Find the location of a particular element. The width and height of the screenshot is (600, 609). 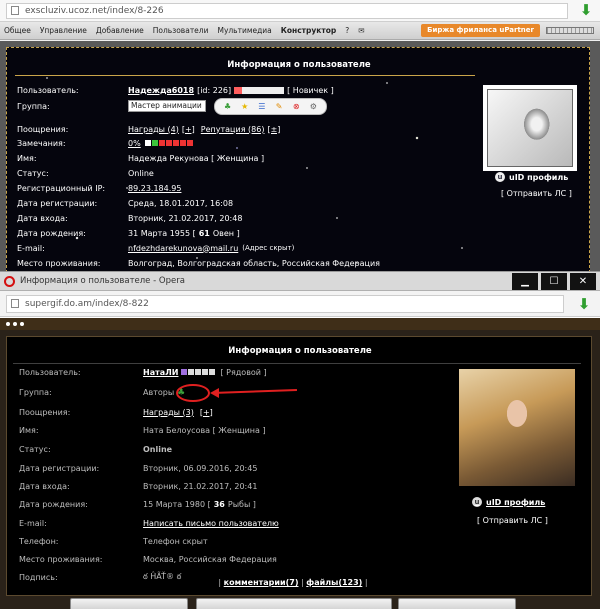

opera-rewards-link: Награды (3) is located at coordinates (168, 412).